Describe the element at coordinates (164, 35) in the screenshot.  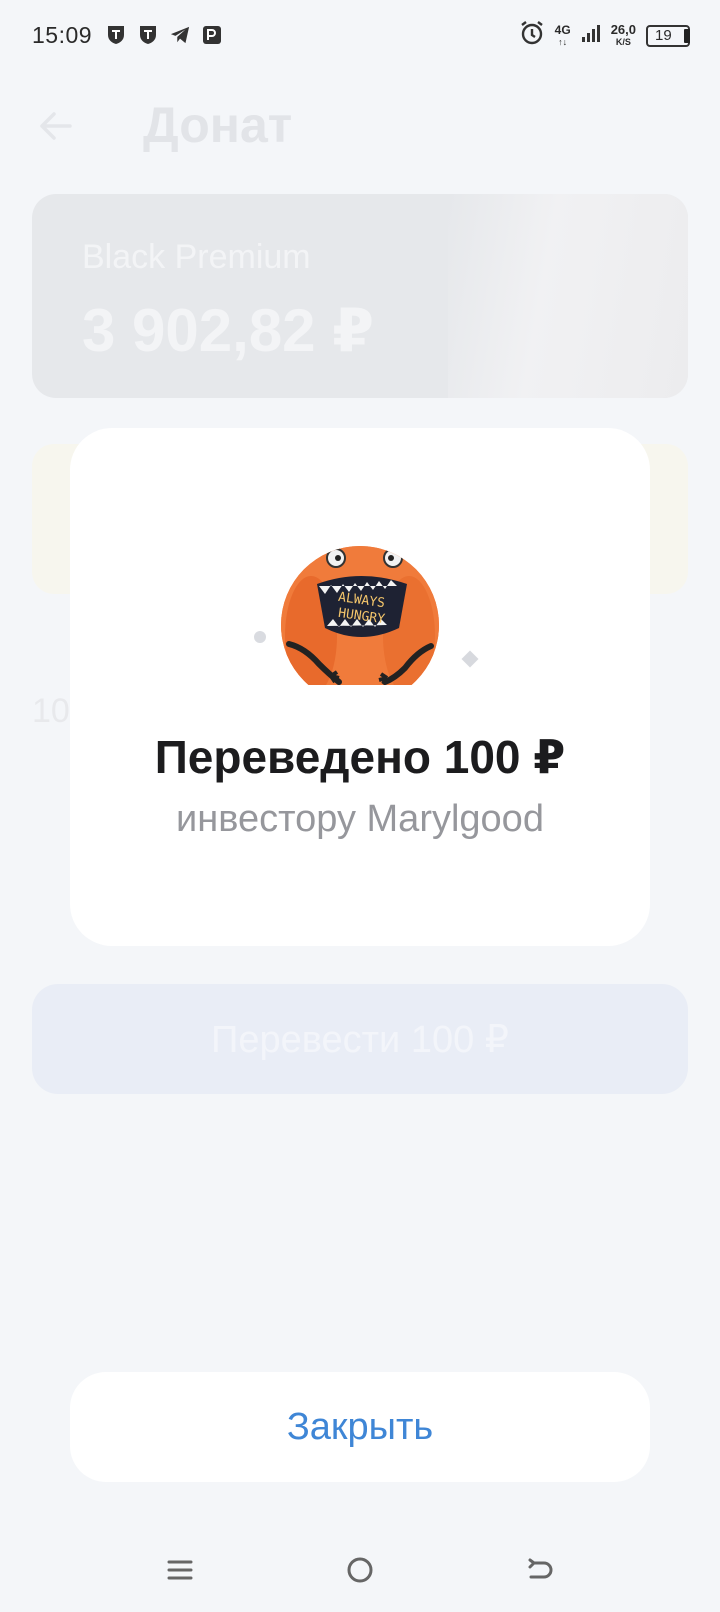
I see `notification-icons` at that location.